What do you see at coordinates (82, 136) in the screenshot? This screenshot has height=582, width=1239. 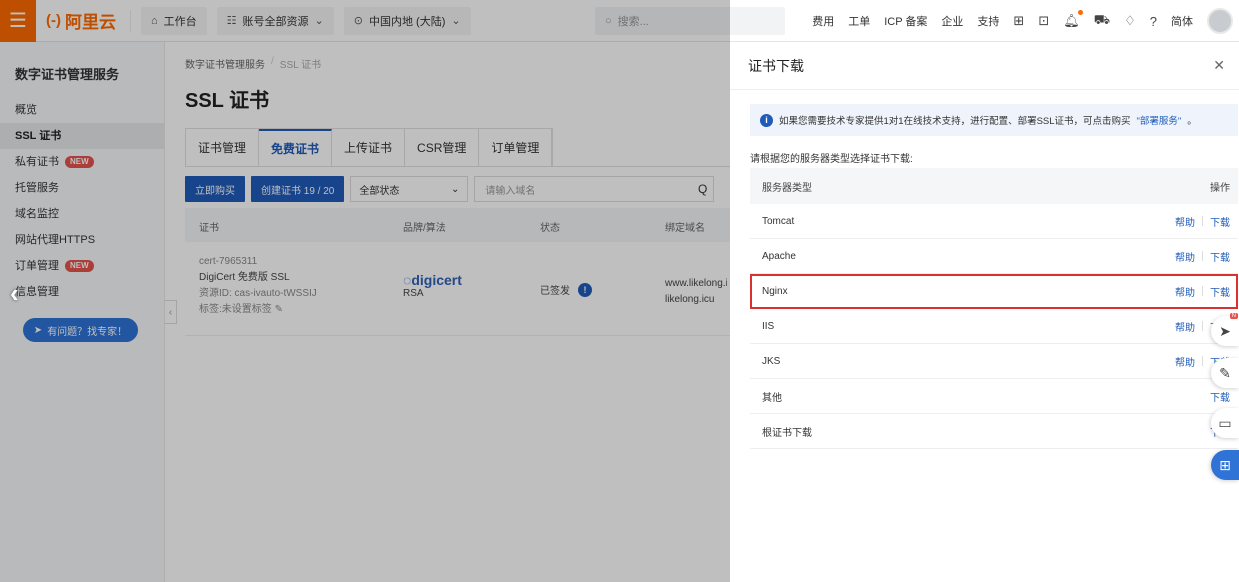 I see `sidebar-item-ssl: SSL 证书` at bounding box center [82, 136].